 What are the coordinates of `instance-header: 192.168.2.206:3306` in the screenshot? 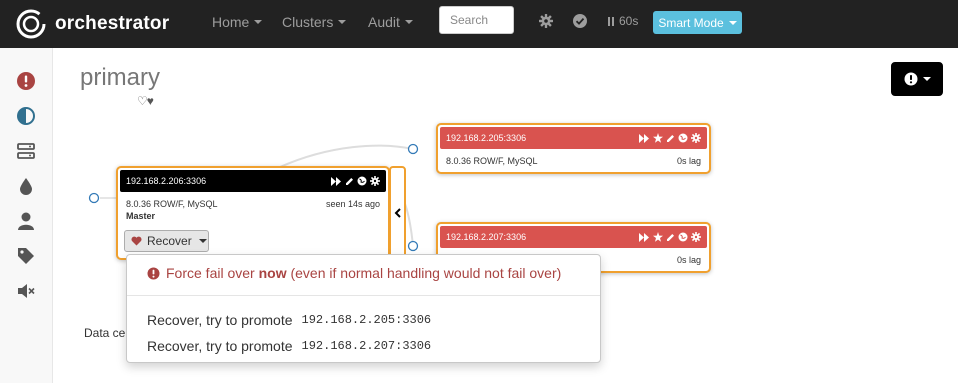 It's located at (253, 181).